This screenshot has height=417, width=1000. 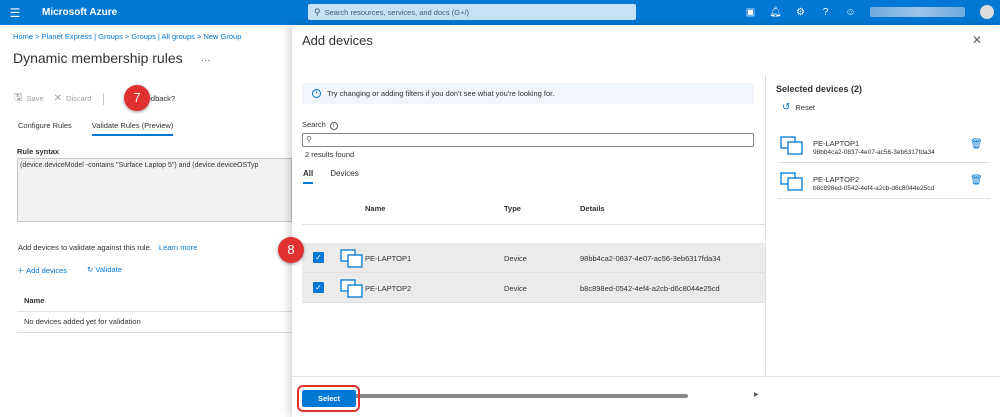 I want to click on row-name: PE-LAPTOP1, so click(x=388, y=258).